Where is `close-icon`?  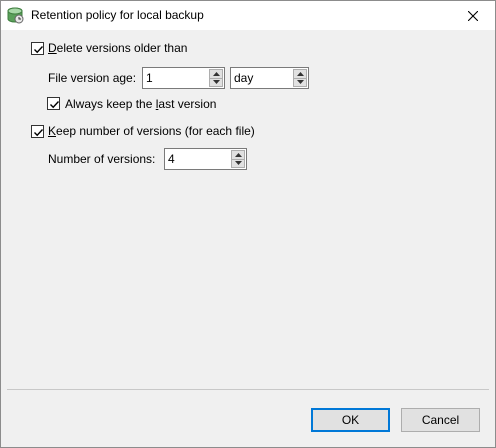
close-icon is located at coordinates (473, 15).